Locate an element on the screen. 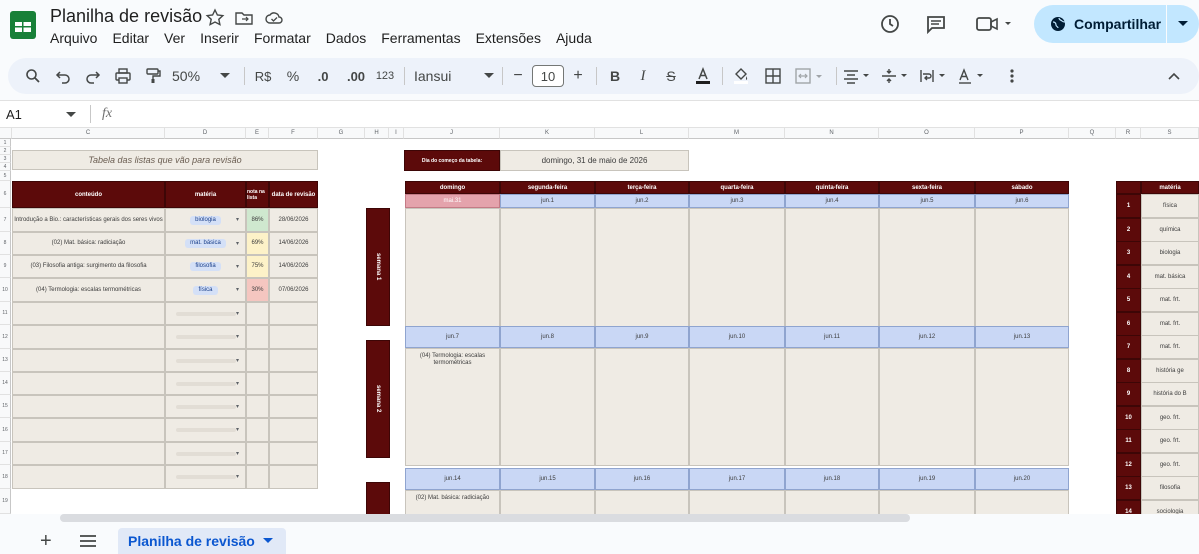 This screenshot has width=1199, height=554. horizontal-align-icon is located at coordinates (858, 76).